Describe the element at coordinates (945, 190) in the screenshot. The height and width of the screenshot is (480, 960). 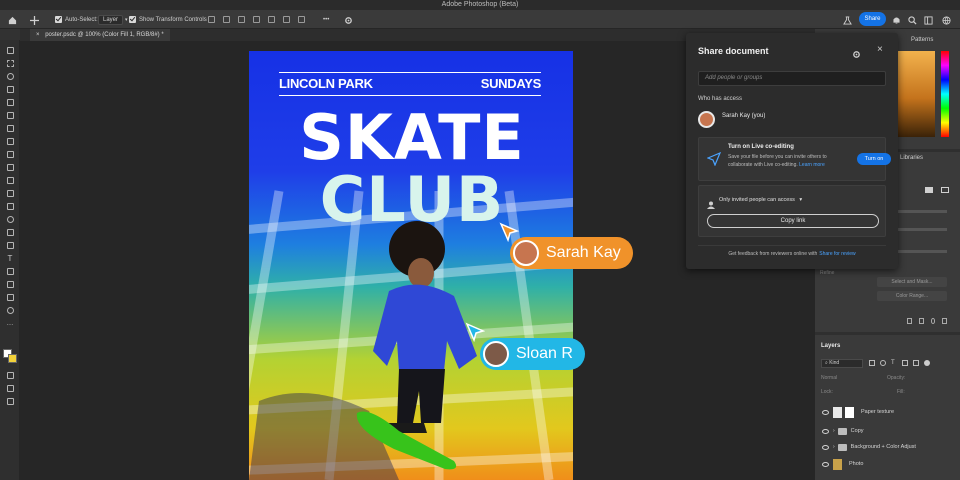
I see `pixel-mask-icon` at that location.